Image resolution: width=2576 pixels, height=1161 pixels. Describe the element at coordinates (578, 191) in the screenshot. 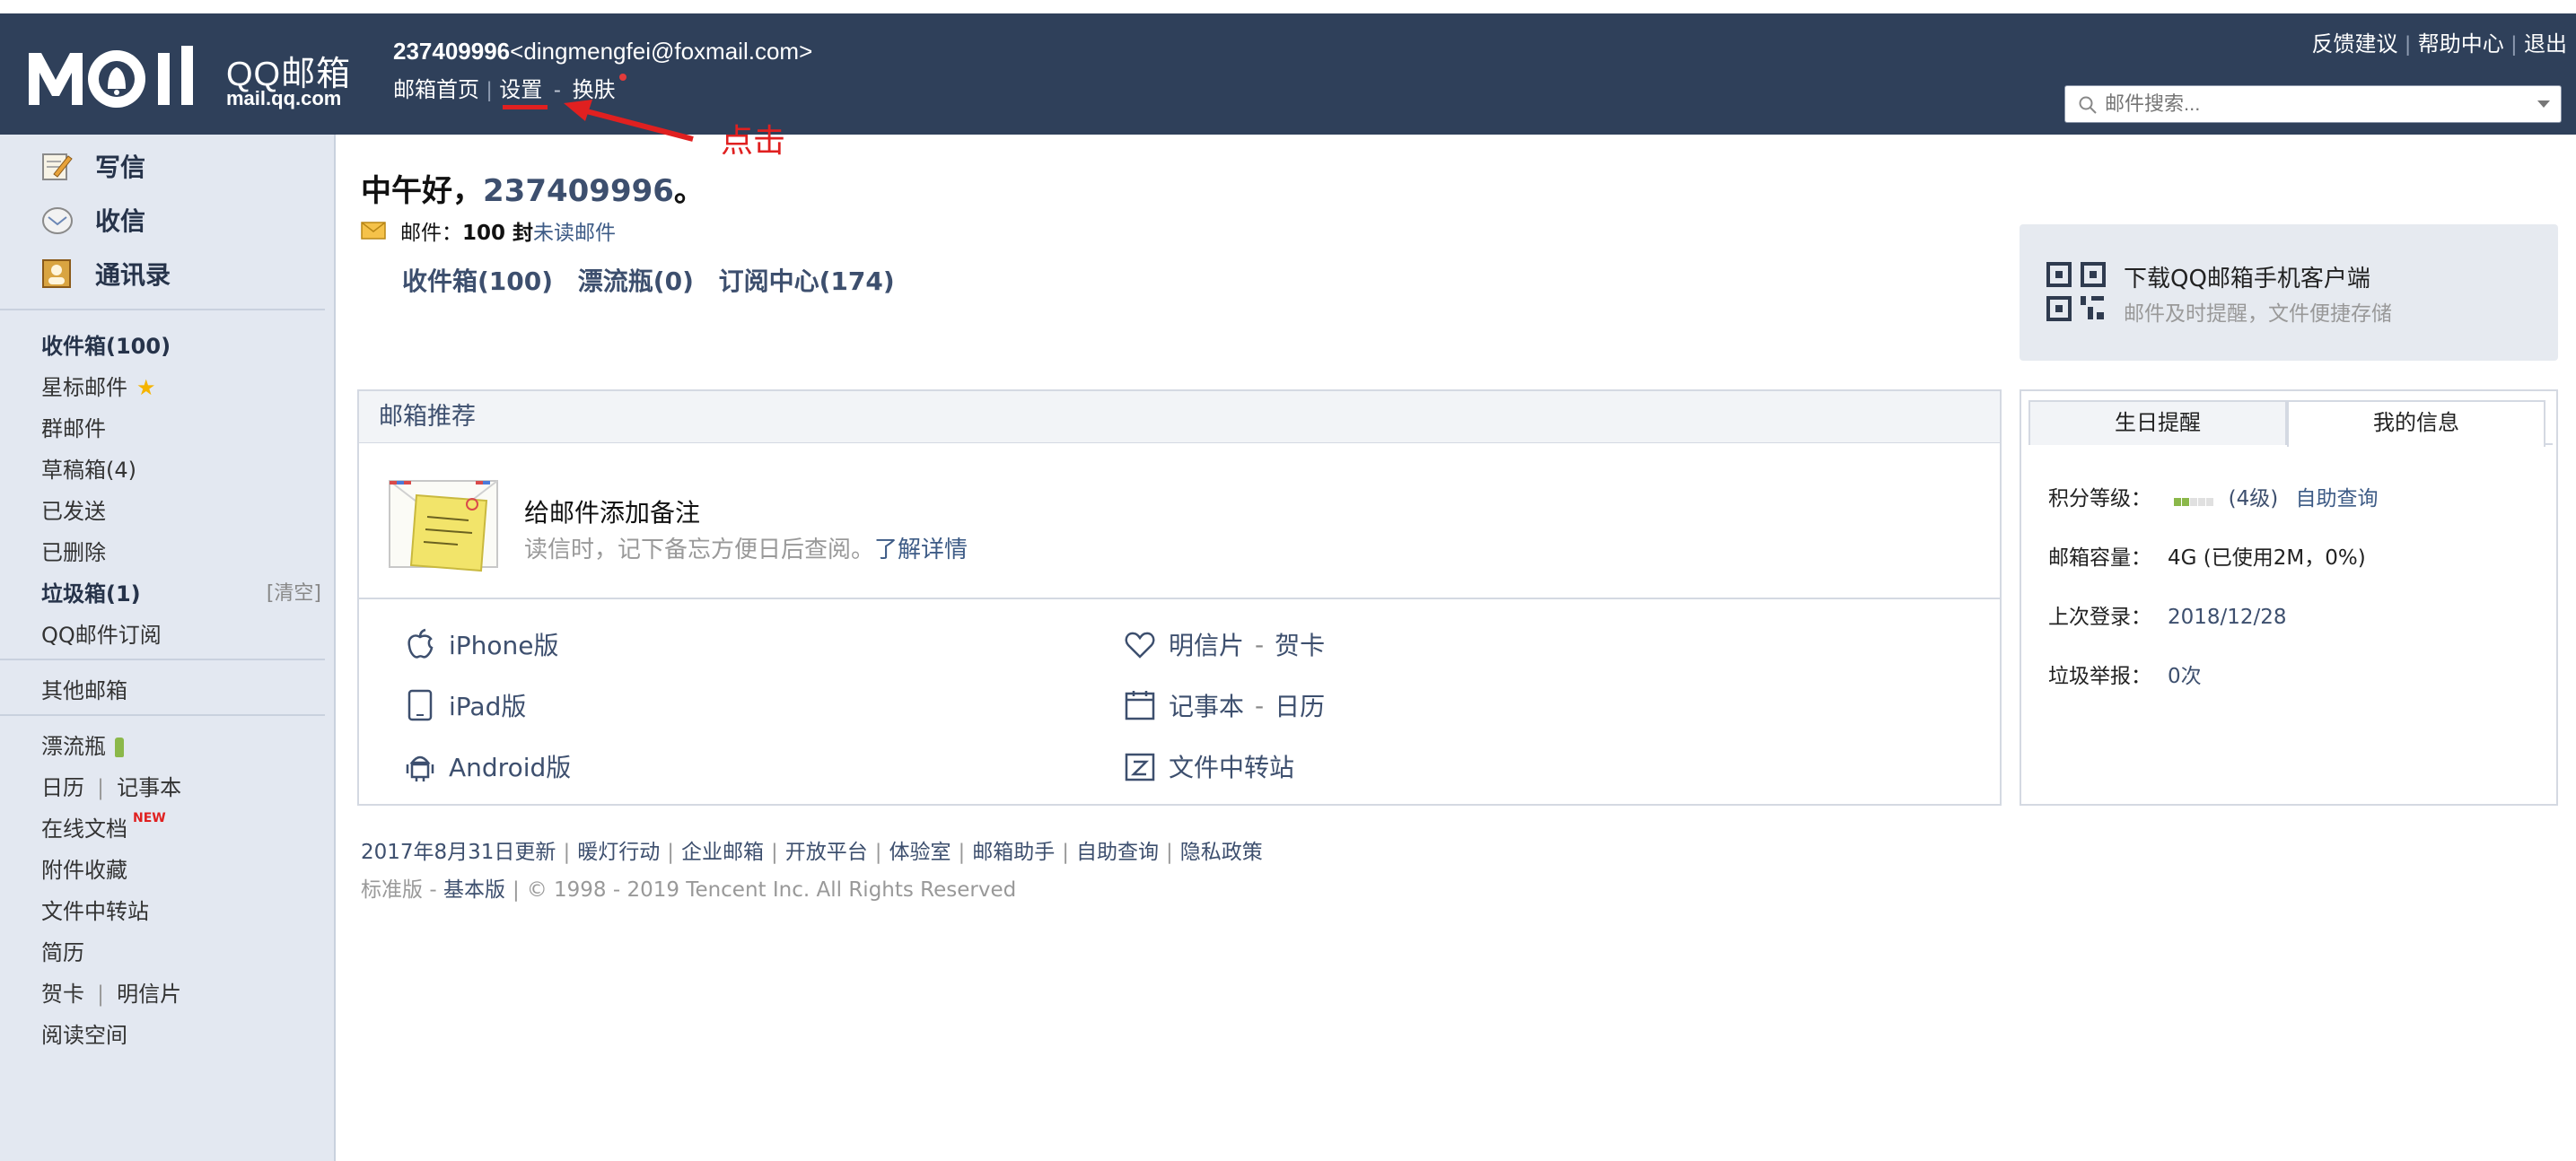

I see `greeting-account: 237409996` at that location.